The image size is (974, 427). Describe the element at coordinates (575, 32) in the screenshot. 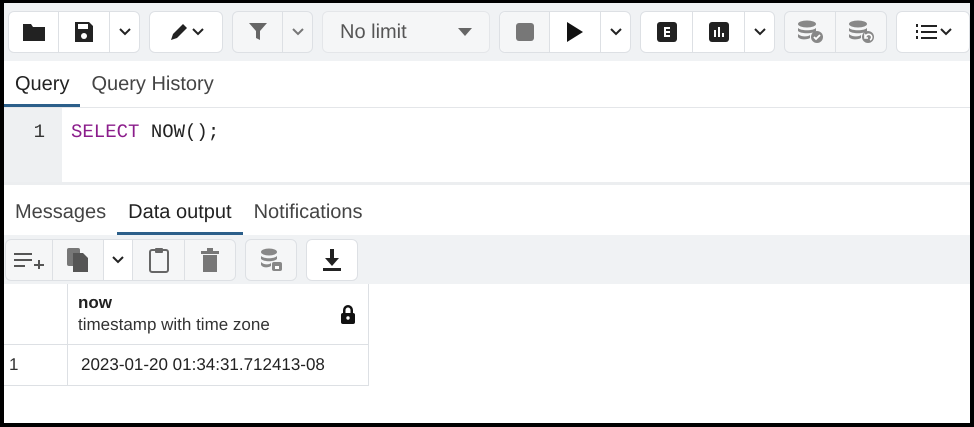

I see `play-icon` at that location.